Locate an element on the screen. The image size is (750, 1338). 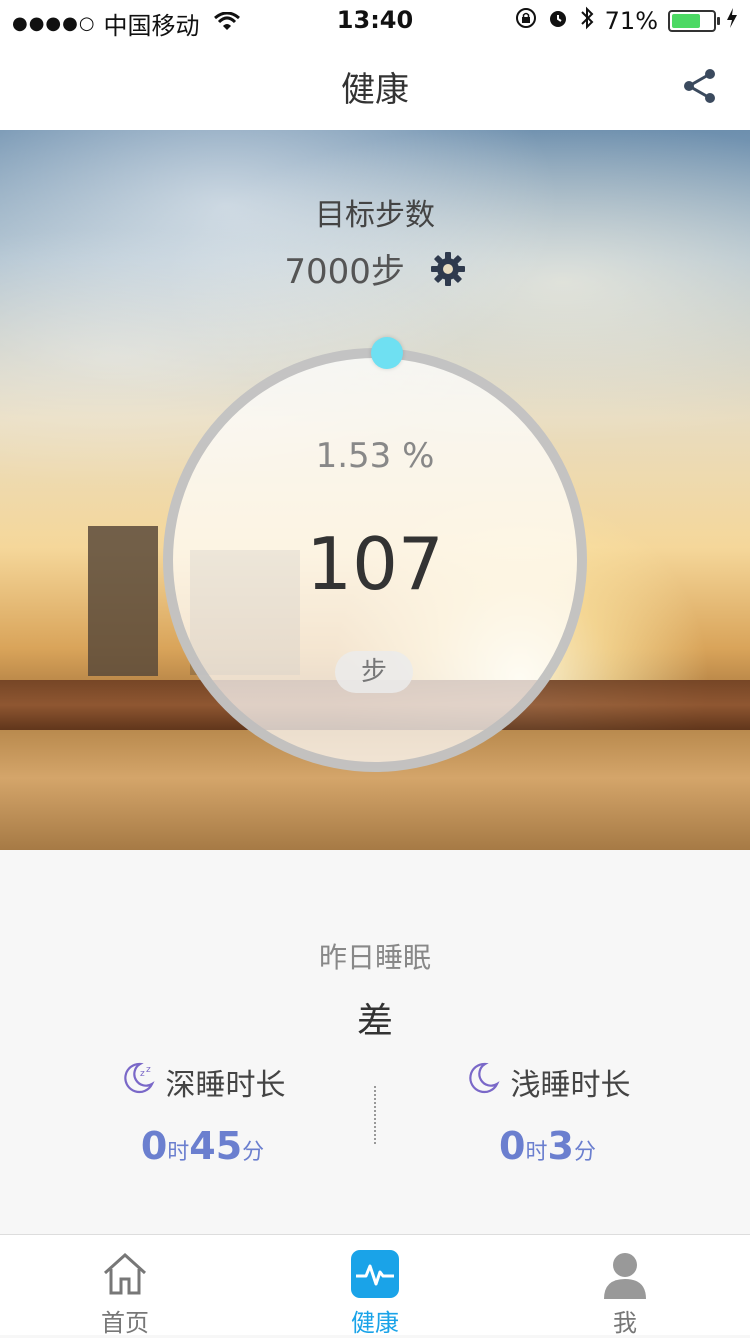
tab-home-label: 首页 is located at coordinates (125, 1323).